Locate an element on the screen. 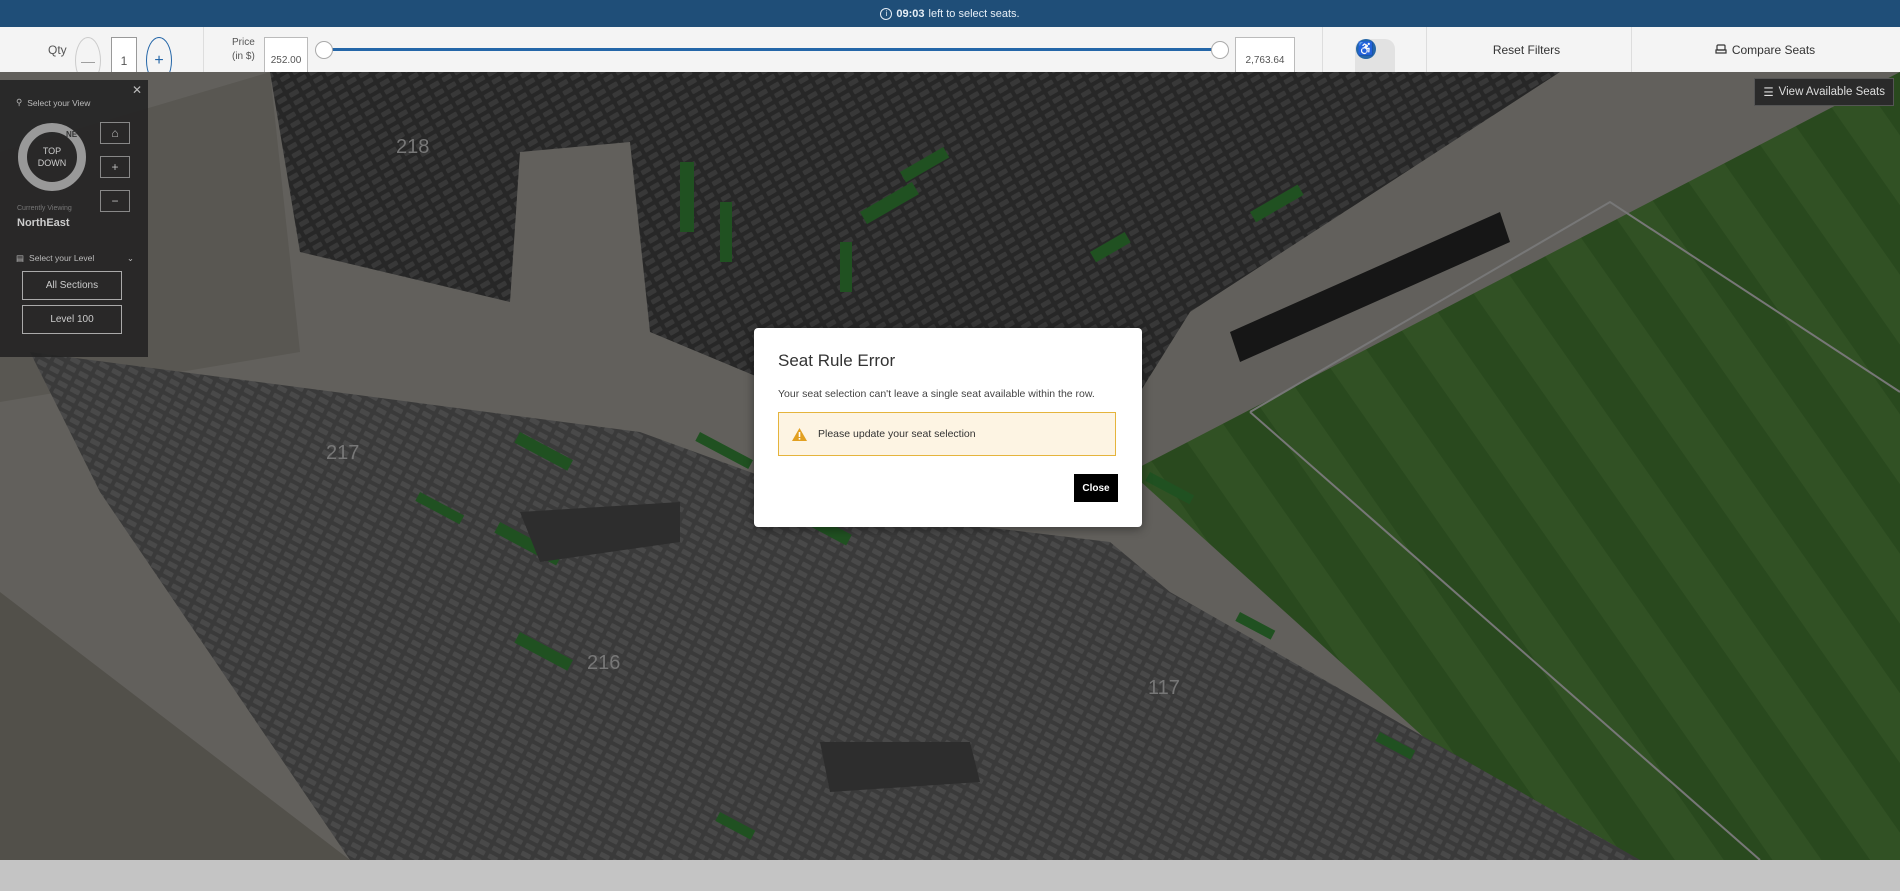 The image size is (1900, 891). dialog-title: Seat Rule Error is located at coordinates (837, 360).